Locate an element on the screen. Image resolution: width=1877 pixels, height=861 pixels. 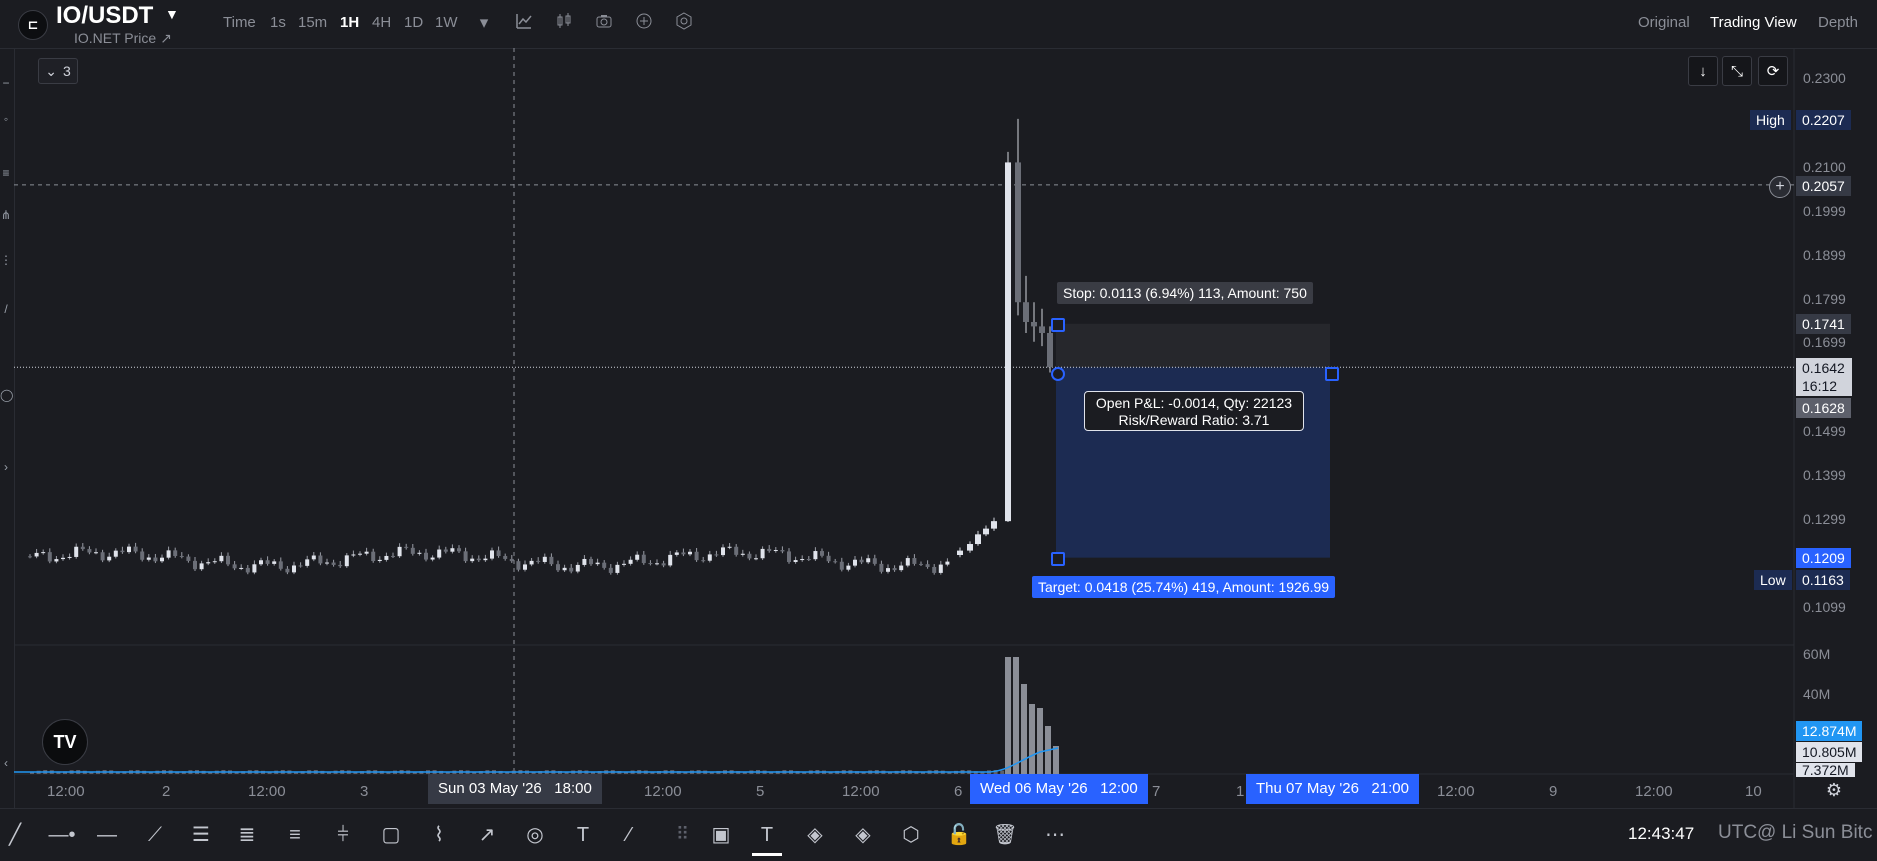
lock-icon: 🔓 is located at coordinates (959, 835).